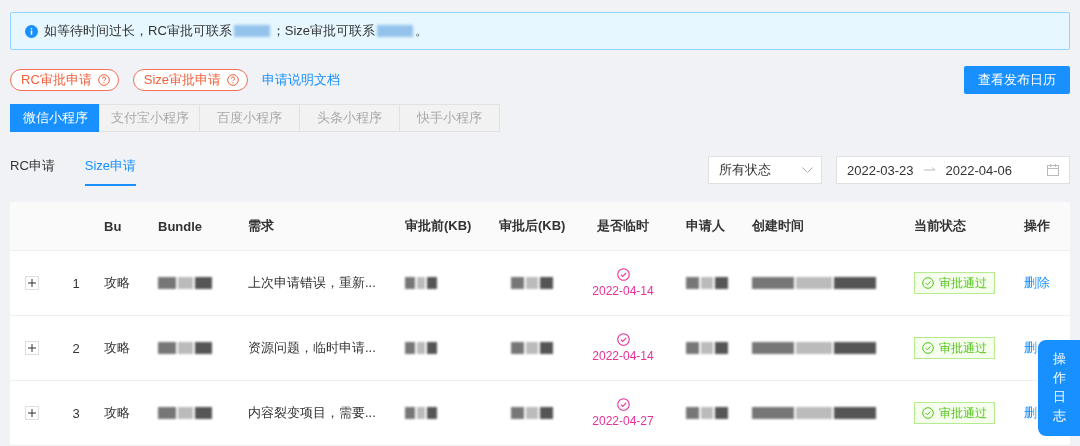 The width and height of the screenshot is (1080, 446). What do you see at coordinates (236, 31) in the screenshot?
I see `alert-message: 如等待时间过长，RC审批可联系 ；Size审批可联系 。` at bounding box center [236, 31].